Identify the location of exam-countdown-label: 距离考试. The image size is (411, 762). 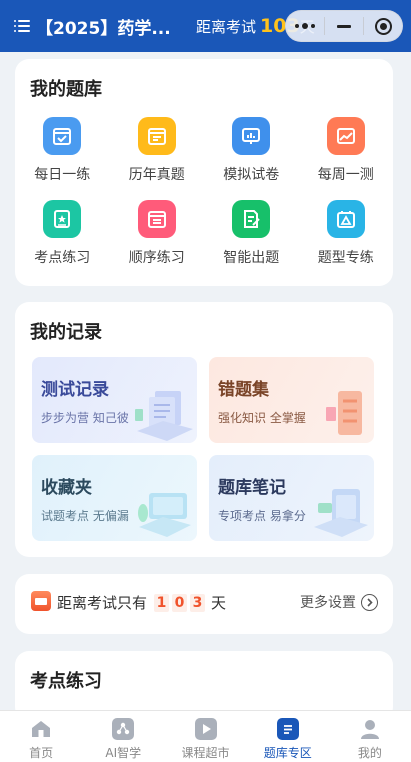
(226, 26).